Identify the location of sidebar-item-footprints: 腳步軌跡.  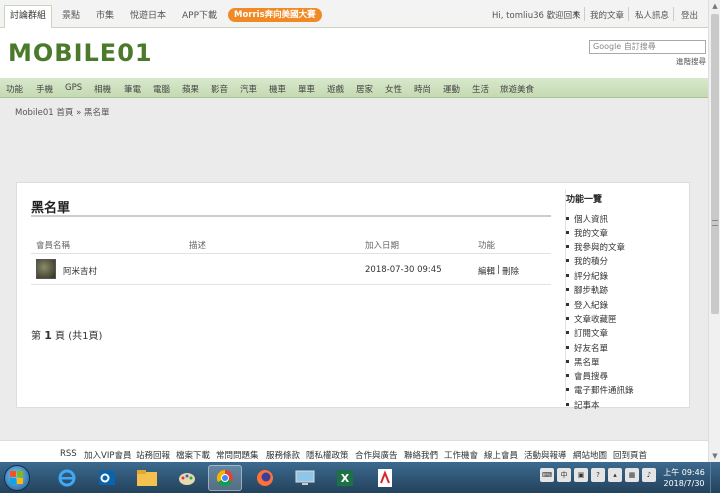
(586, 290).